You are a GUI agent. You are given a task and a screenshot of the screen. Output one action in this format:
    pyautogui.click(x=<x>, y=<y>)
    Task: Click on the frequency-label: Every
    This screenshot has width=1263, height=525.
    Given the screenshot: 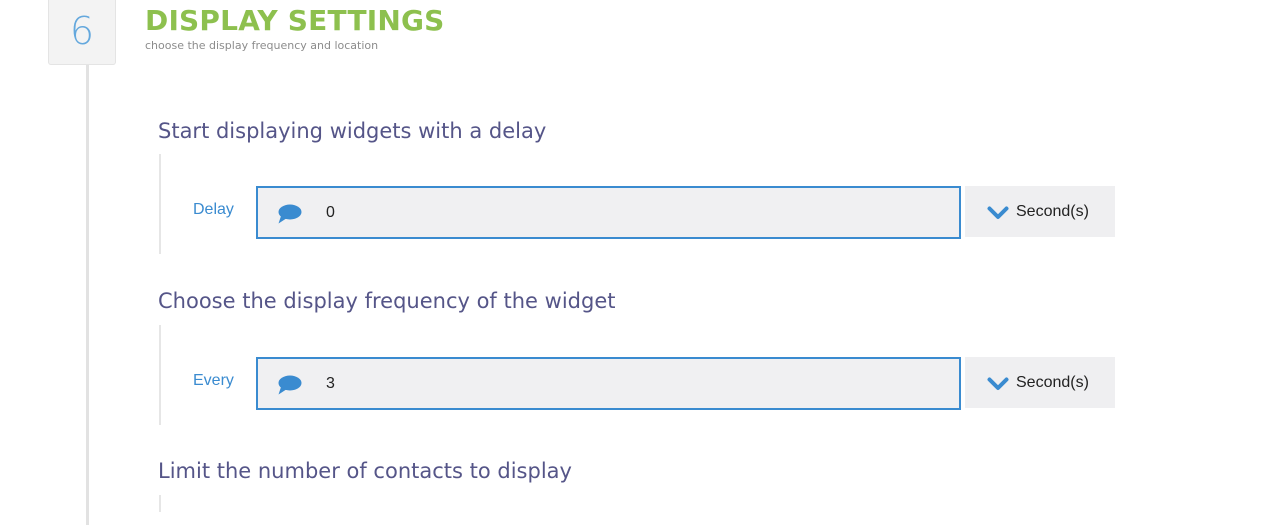 What is the action you would take?
    pyautogui.click(x=213, y=380)
    